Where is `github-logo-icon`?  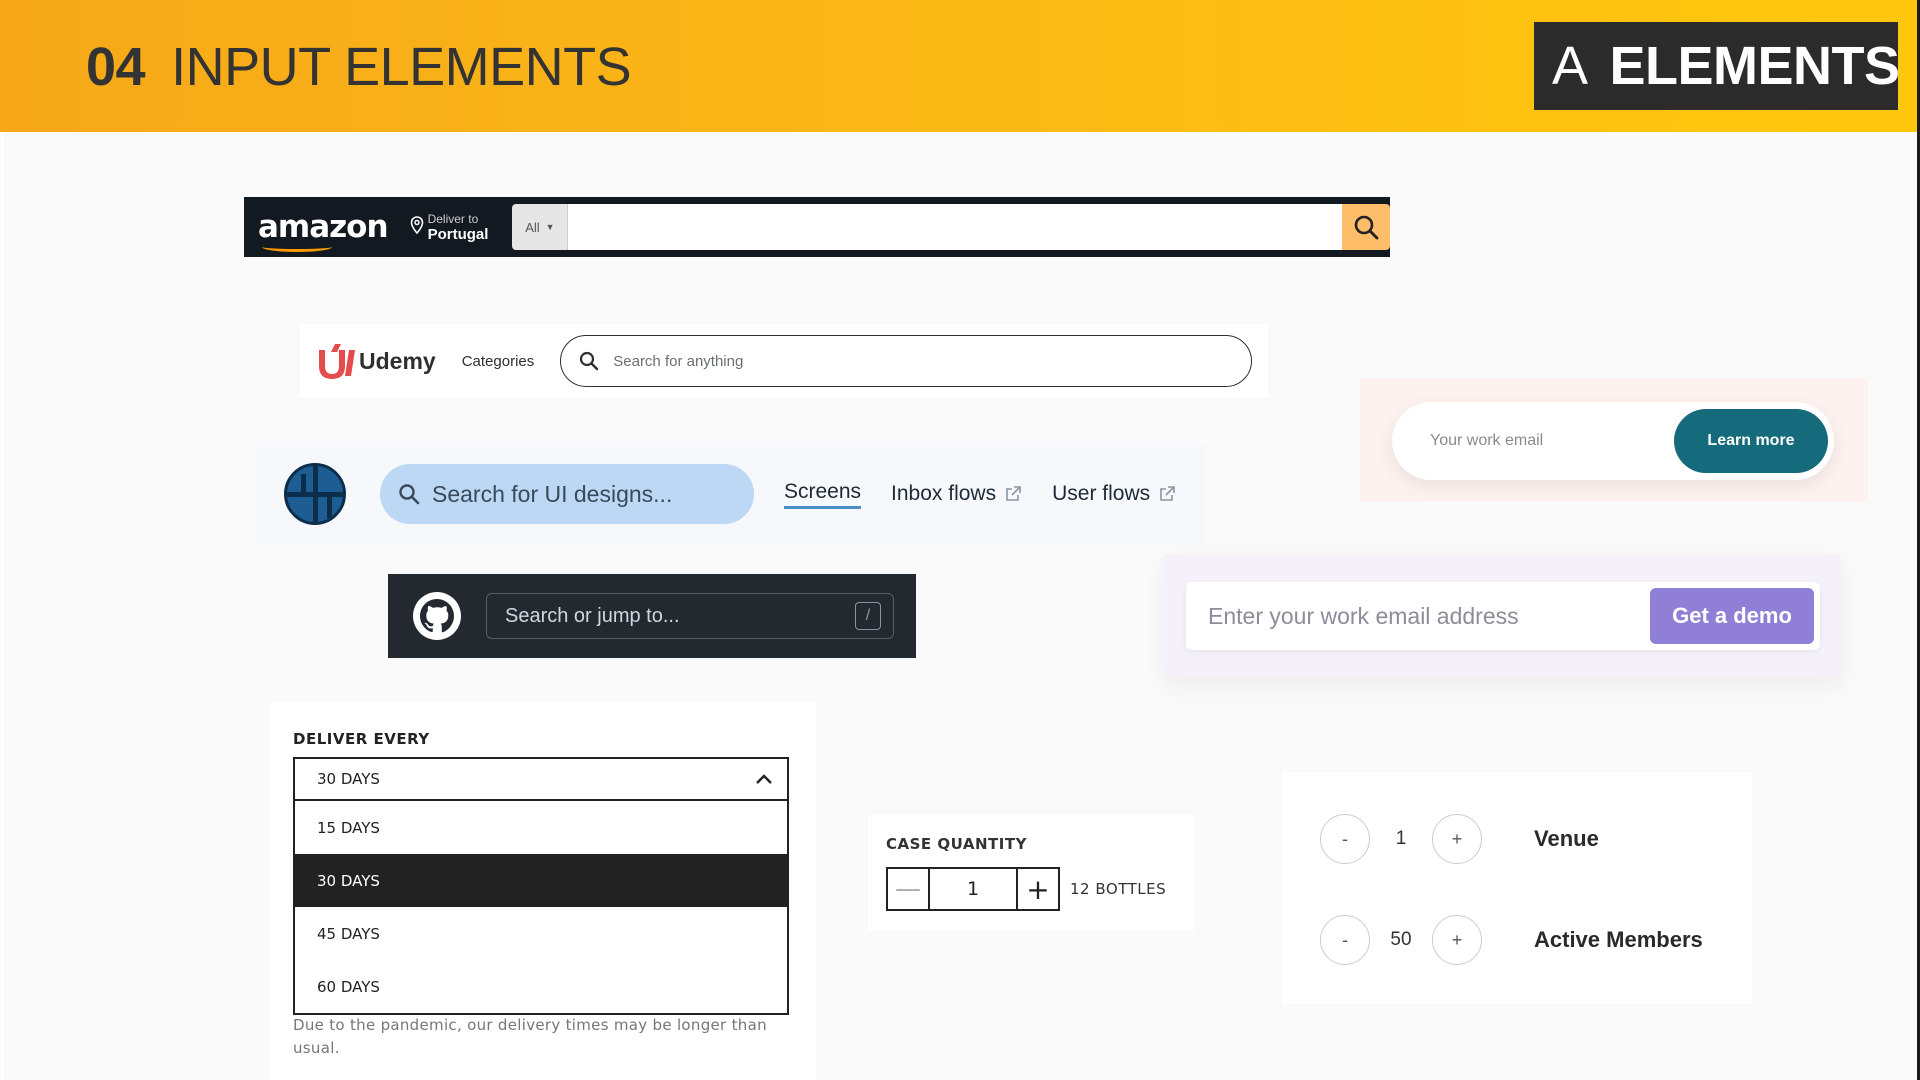 github-logo-icon is located at coordinates (437, 616).